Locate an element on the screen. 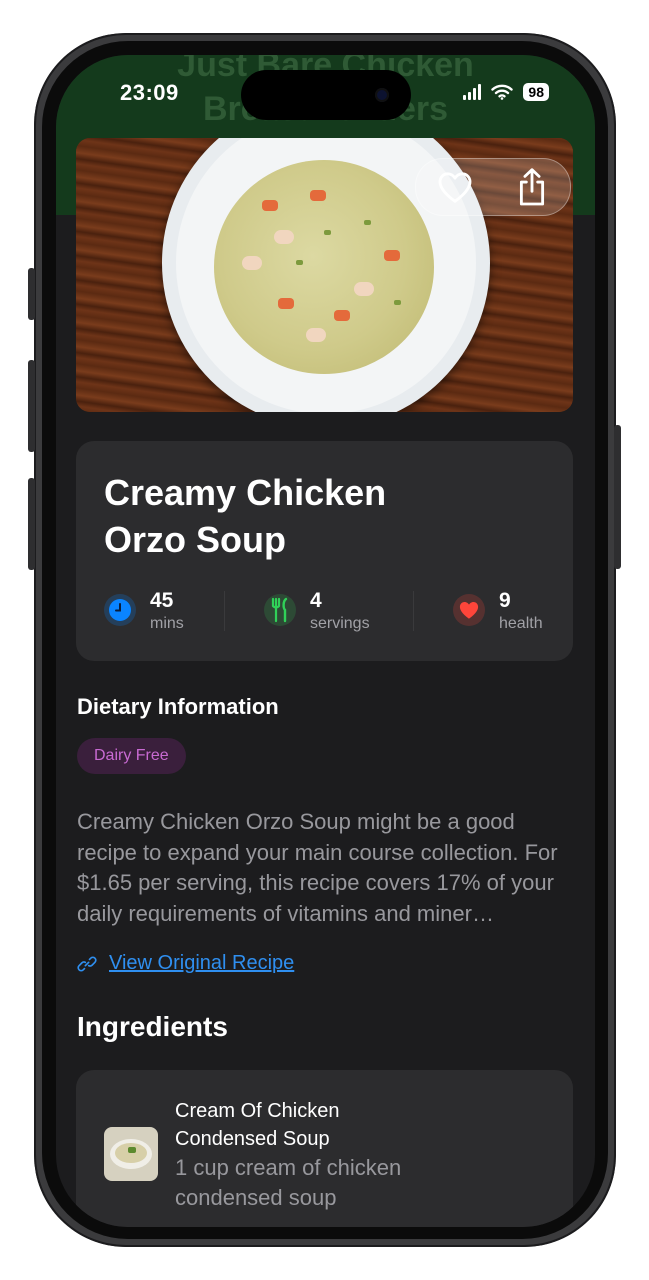  recipe-title: Creamy Chicken Orzo Soup is located at coordinates (245, 516).